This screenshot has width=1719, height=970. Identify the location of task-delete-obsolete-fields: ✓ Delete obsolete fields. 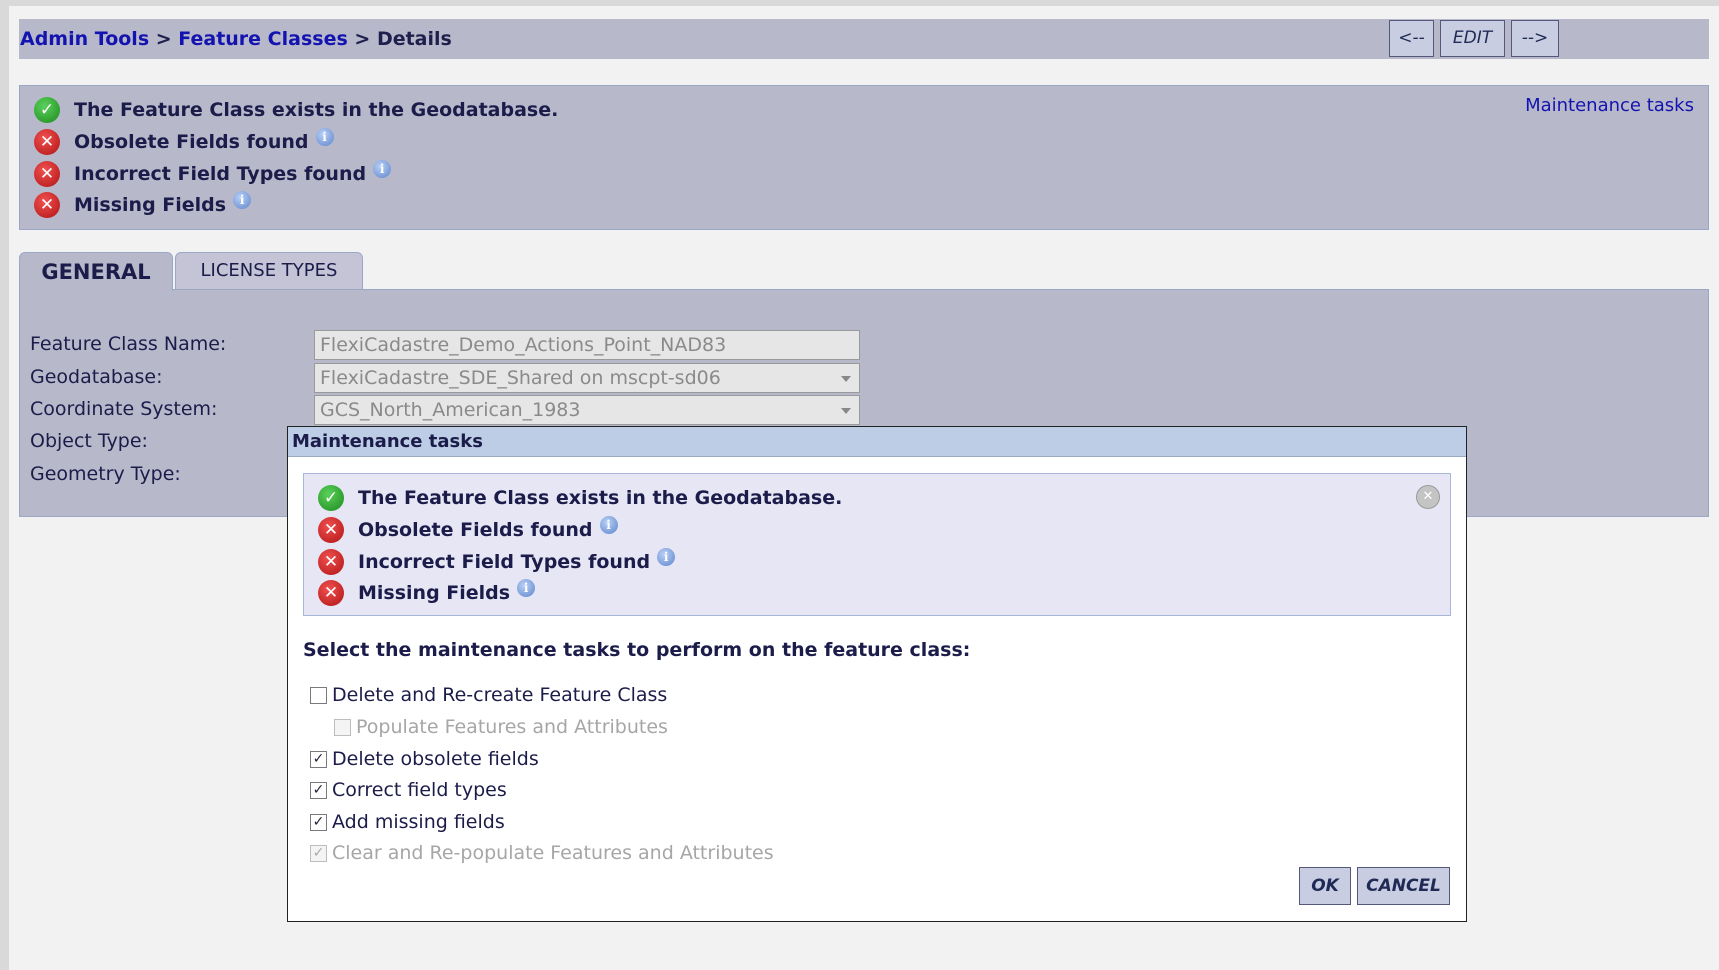
(424, 759).